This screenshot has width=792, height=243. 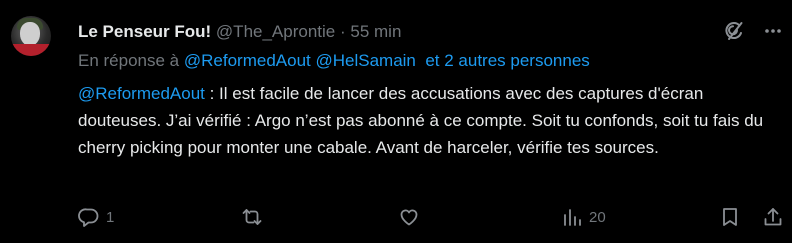 I want to click on reply-others-link: et 2 autres personnes, so click(x=507, y=60).